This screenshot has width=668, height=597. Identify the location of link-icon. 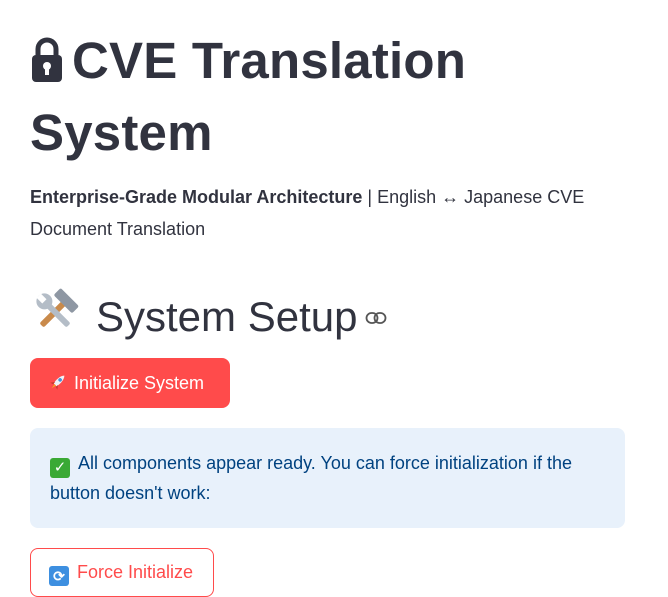
(376, 311).